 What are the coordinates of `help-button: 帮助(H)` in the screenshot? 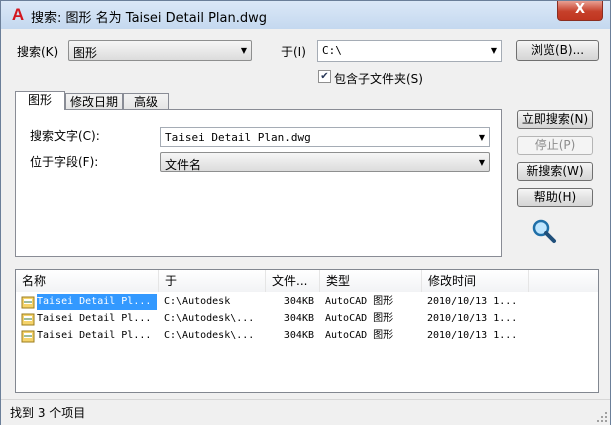 It's located at (555, 197).